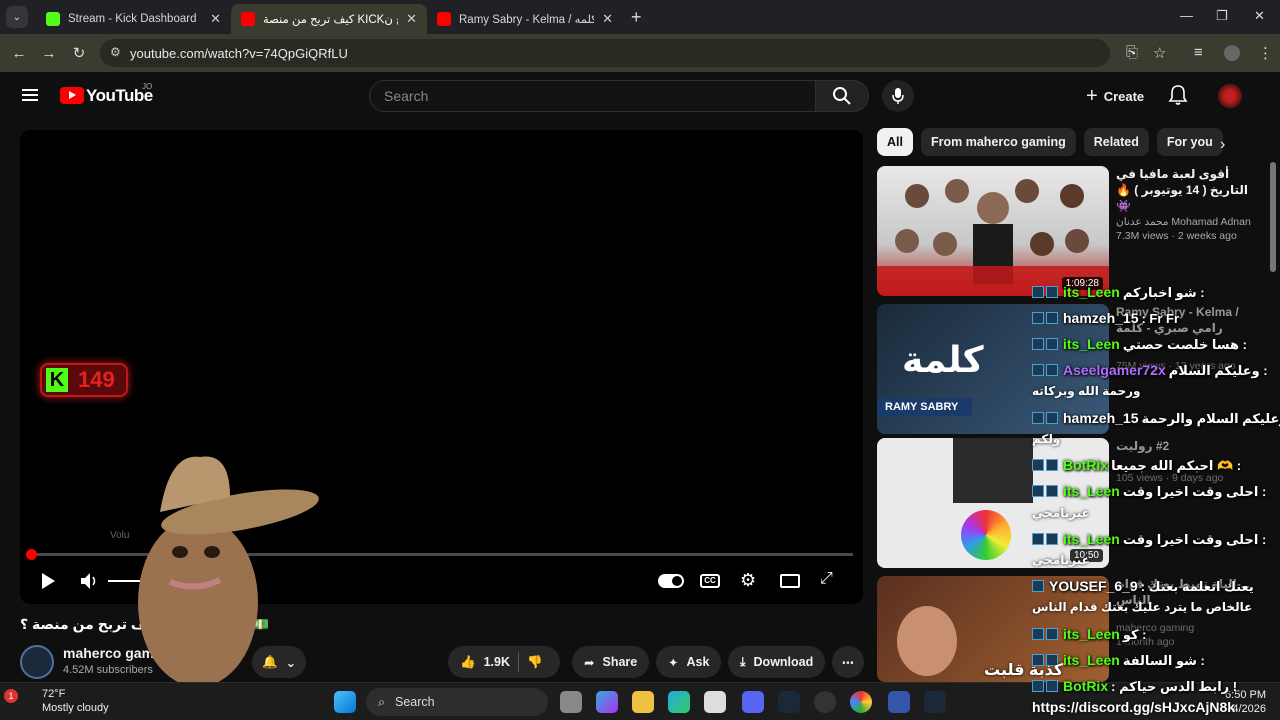 This screenshot has height=720, width=1280. I want to click on thumbnail-image, so click(993, 470).